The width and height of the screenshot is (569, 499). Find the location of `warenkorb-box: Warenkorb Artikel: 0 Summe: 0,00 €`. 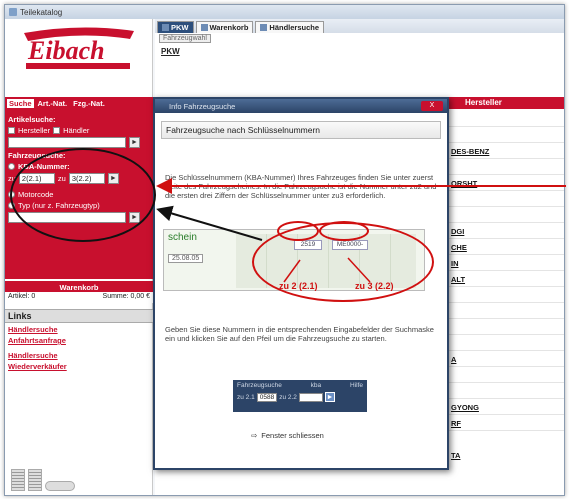

warenkorb-box: Warenkorb Artikel: 0 Summe: 0,00 € is located at coordinates (79, 292).